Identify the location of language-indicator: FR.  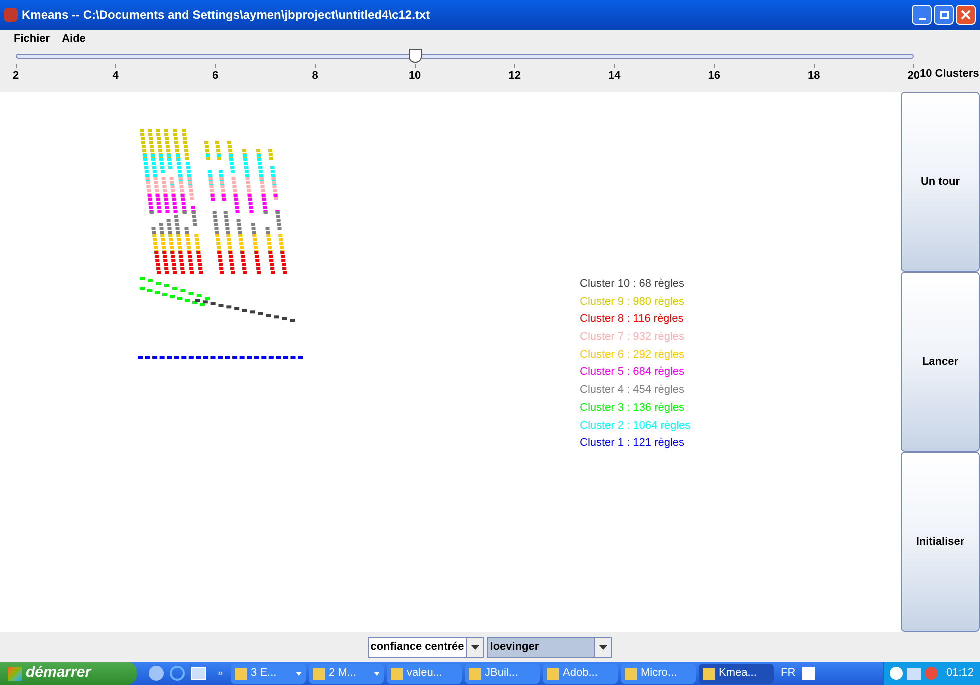
(788, 673).